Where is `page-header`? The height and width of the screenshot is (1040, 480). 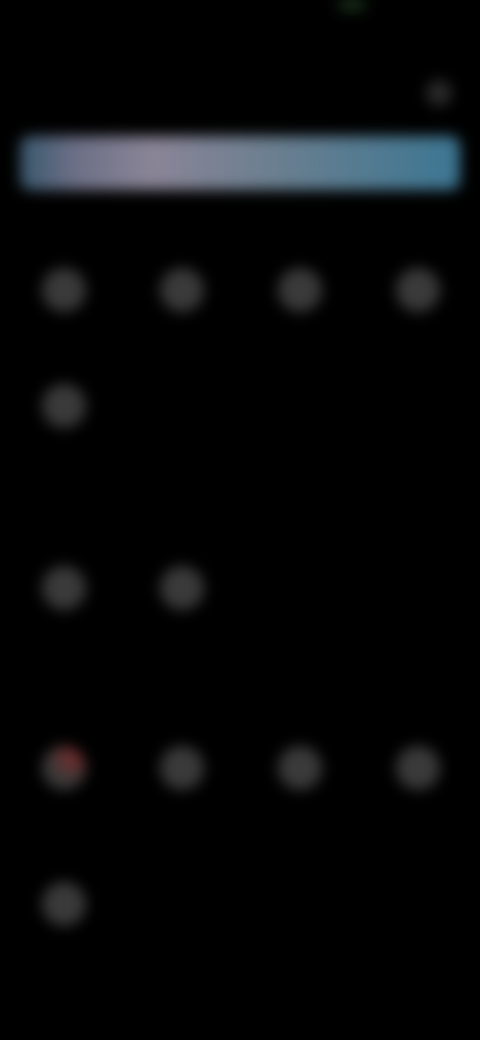
page-header is located at coordinates (240, 95).